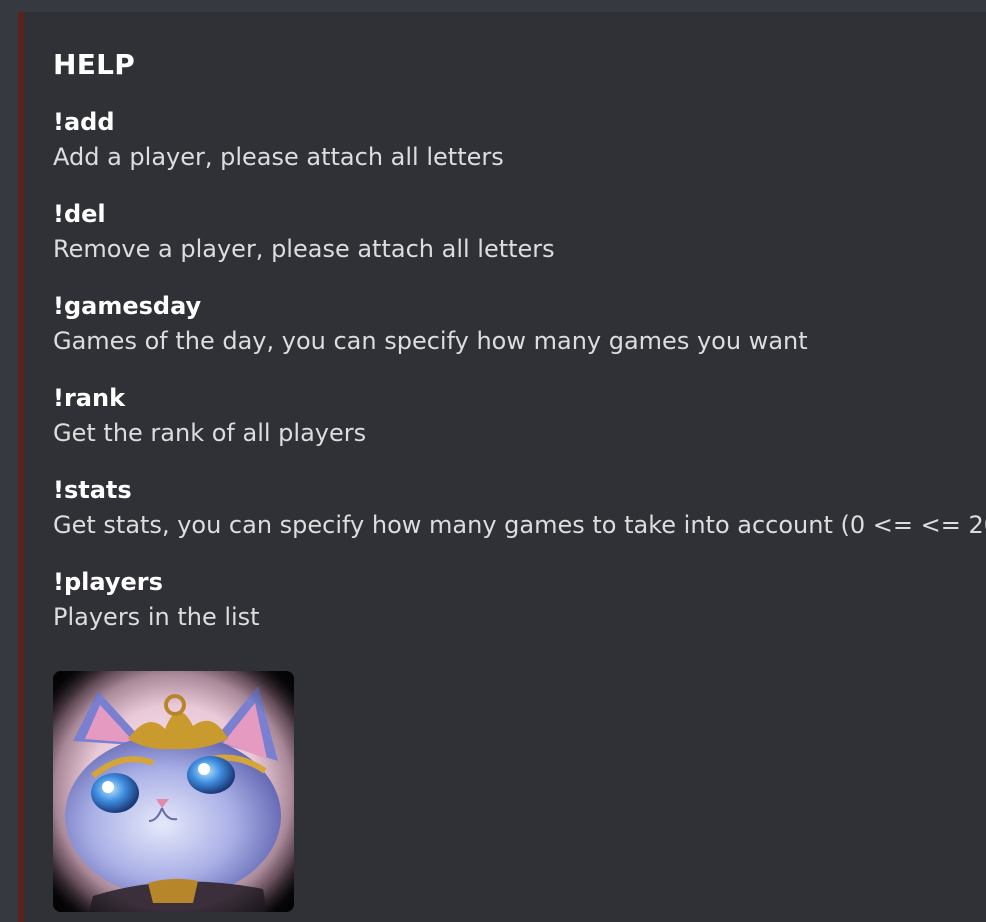  I want to click on embed-field-players: !players Players in the list, so click(518, 612).